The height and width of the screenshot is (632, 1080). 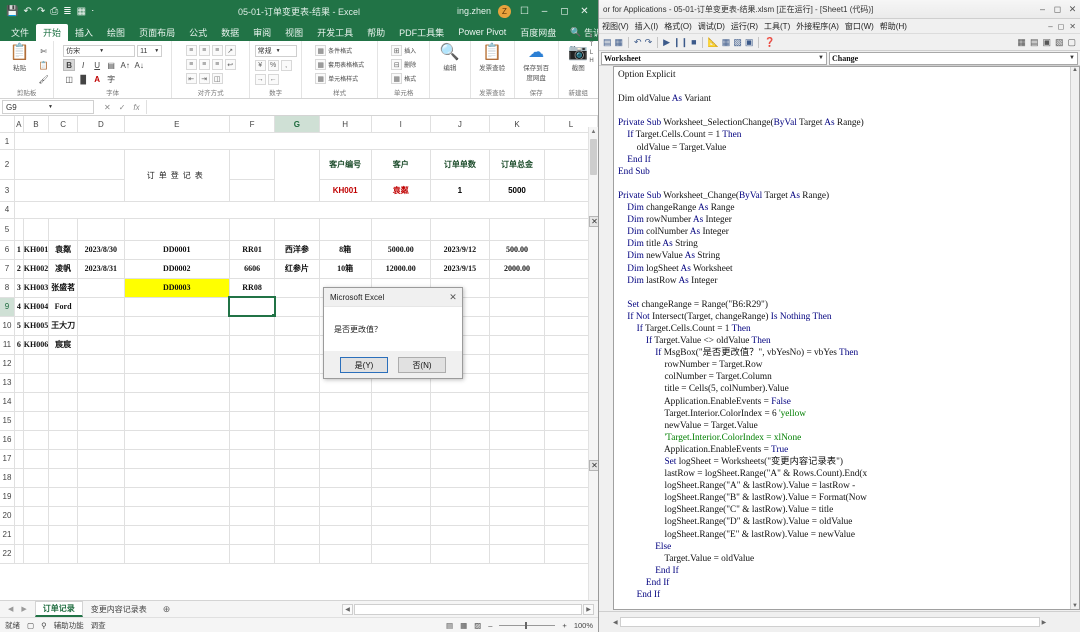 I want to click on format-painter-icon: 🖌, so click(x=44, y=79).